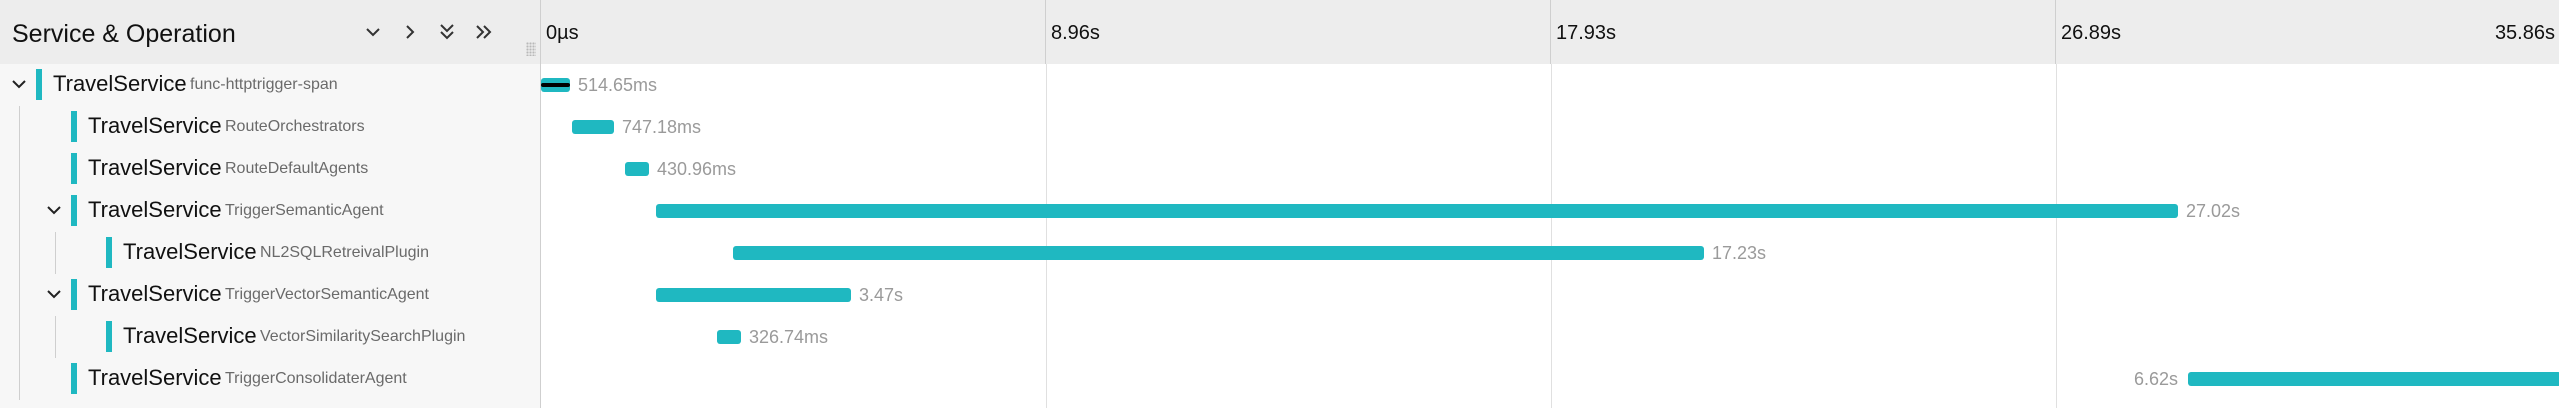 This screenshot has height=408, width=2559. I want to click on span-row: TravelService RouteOrchestrators, so click(270, 127).